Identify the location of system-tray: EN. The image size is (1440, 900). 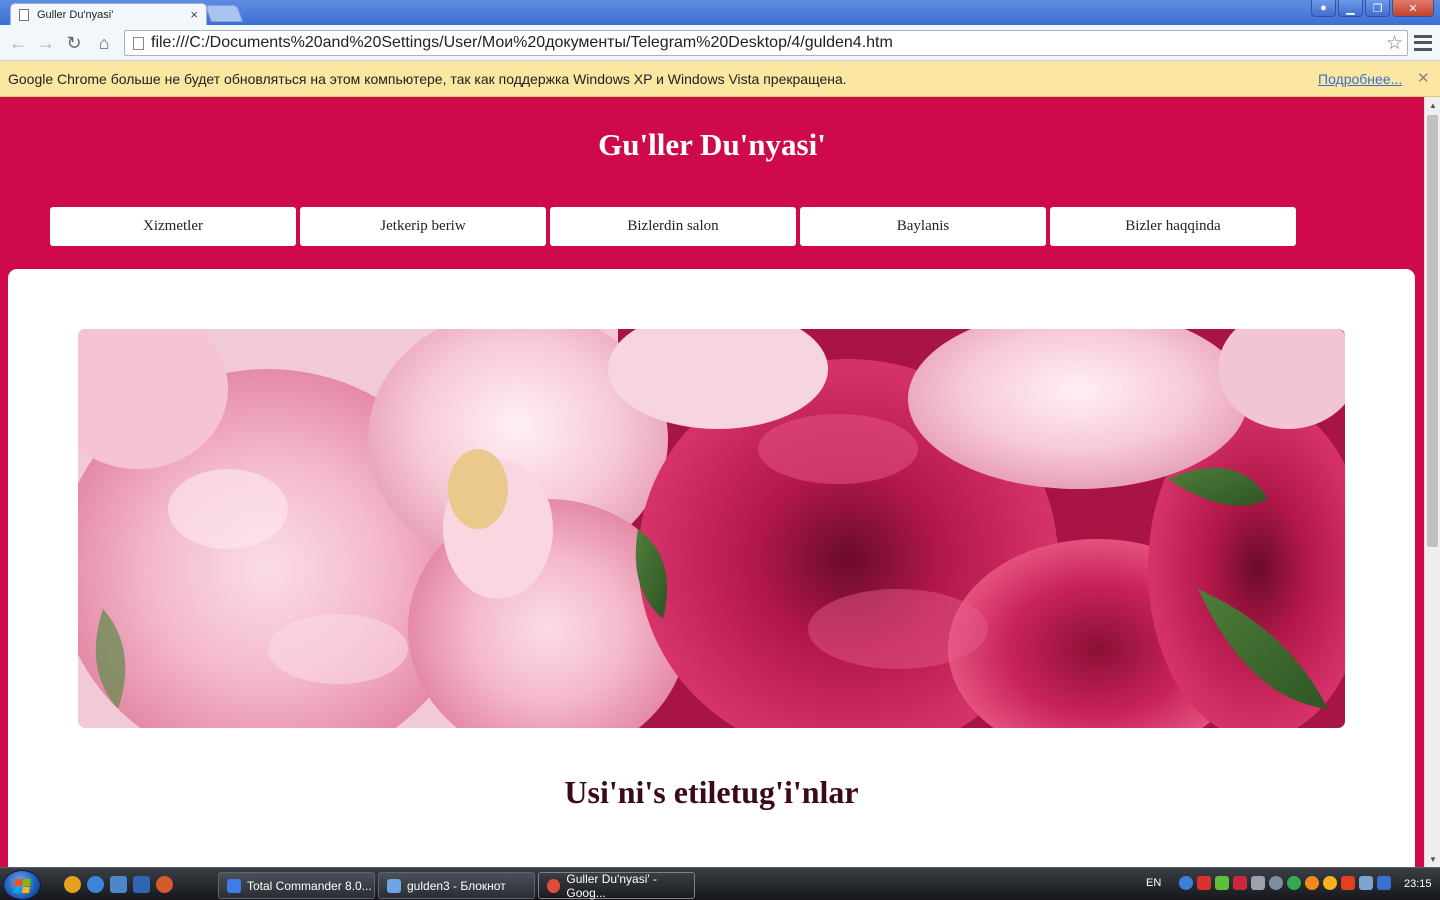
(1269, 883).